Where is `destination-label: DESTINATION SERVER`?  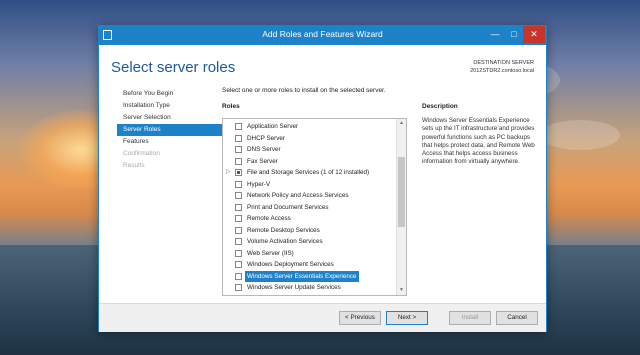
destination-label: DESTINATION SERVER is located at coordinates (503, 63).